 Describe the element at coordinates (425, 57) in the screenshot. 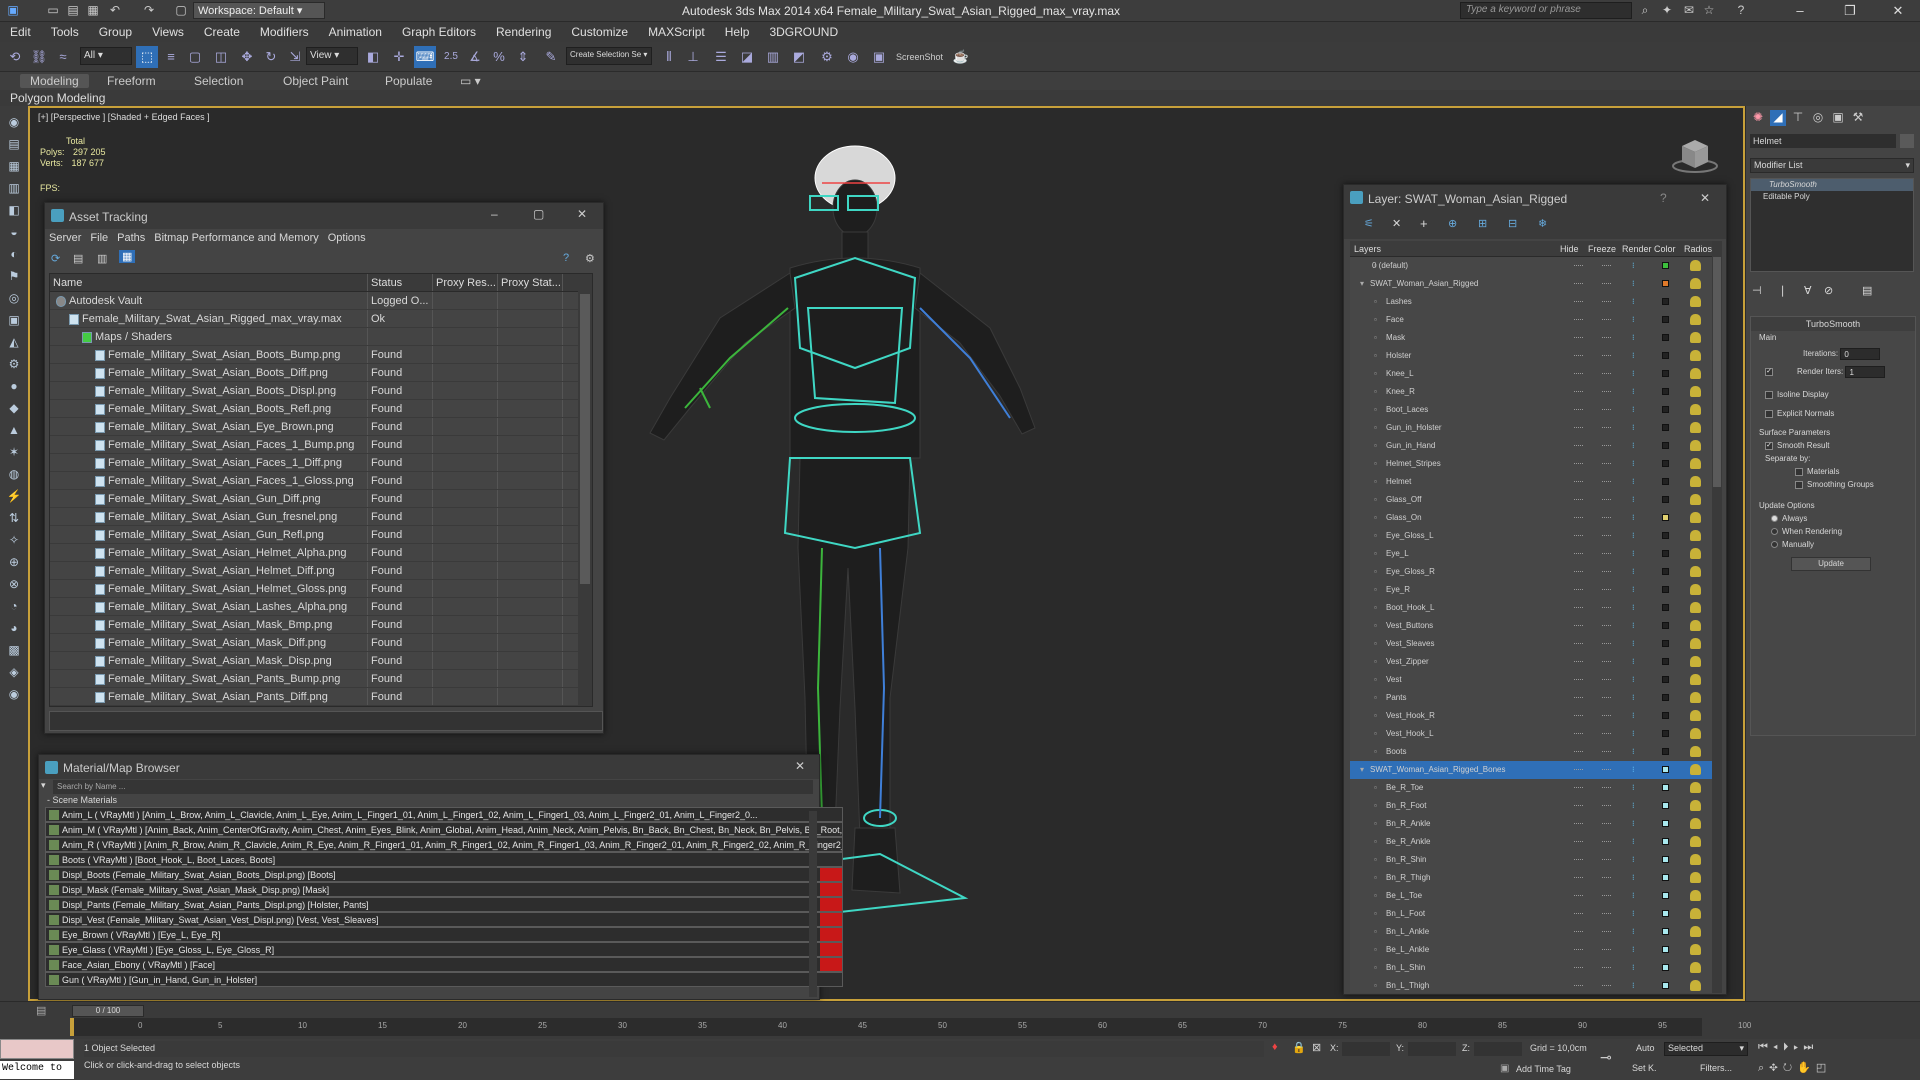

I see `keyboard-shortcut-override-icon: ⌨` at that location.